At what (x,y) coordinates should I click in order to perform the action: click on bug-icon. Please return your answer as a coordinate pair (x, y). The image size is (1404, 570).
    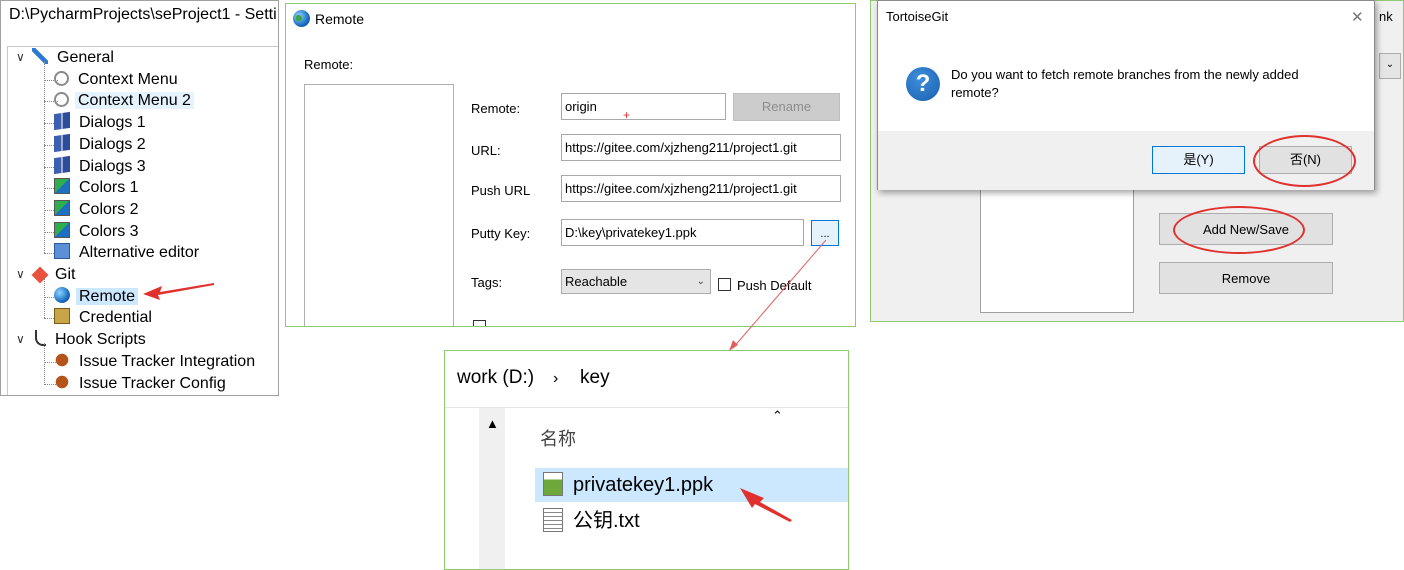
    Looking at the image, I should click on (62, 381).